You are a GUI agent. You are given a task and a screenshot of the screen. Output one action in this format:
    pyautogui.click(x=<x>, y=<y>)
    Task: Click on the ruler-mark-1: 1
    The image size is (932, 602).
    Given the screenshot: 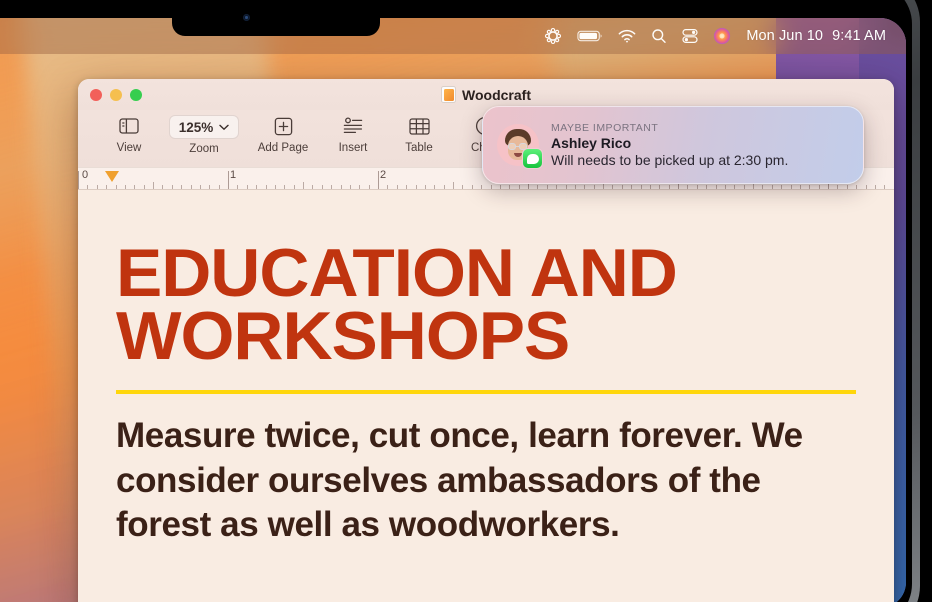 What is the action you would take?
    pyautogui.click(x=233, y=175)
    